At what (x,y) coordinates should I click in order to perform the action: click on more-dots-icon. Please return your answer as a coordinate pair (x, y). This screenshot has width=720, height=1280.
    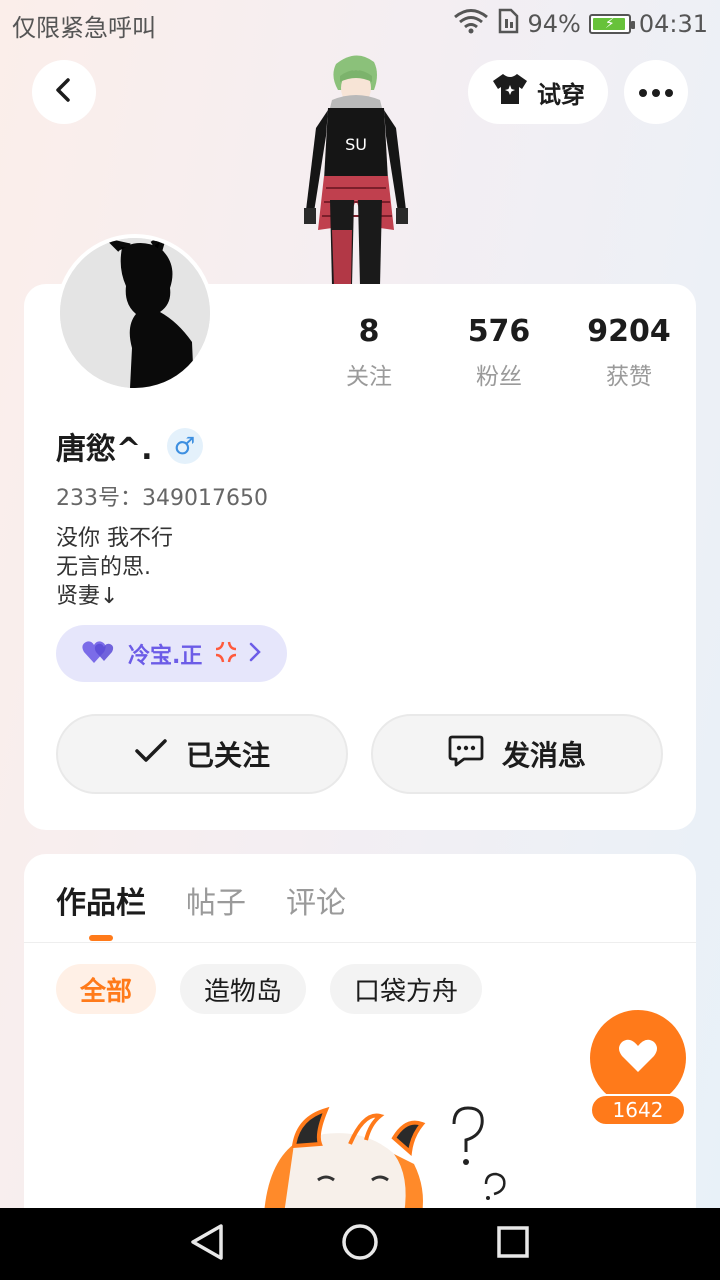
    Looking at the image, I should click on (656, 92).